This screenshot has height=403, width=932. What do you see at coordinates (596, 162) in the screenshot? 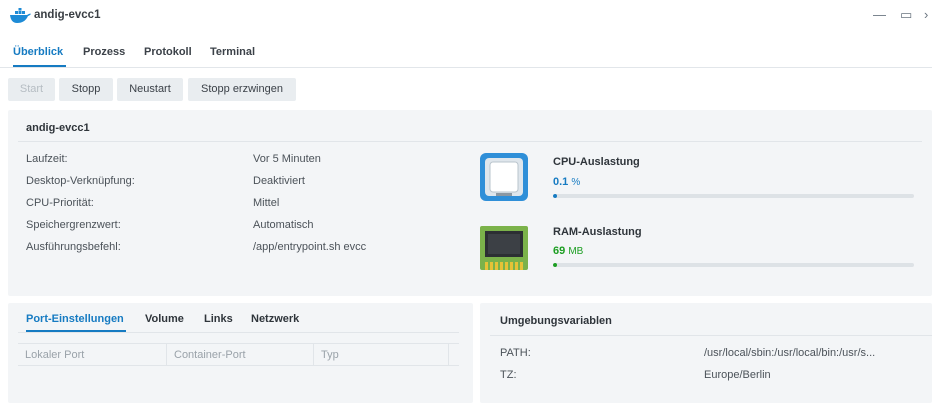
I see `cpu-usage-title: CPU-Auslastung` at bounding box center [596, 162].